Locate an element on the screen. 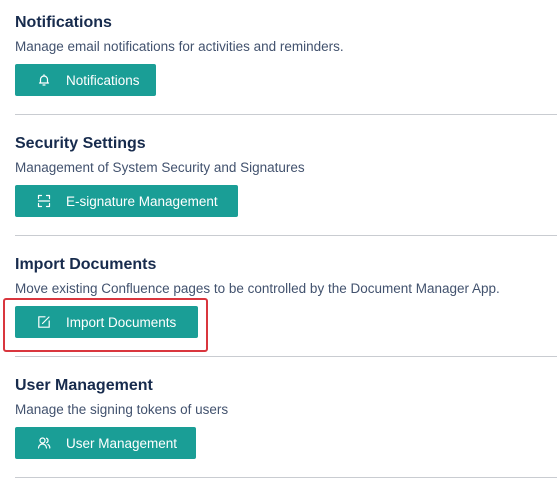 The width and height of the screenshot is (557, 481). bell-icon is located at coordinates (44, 80).